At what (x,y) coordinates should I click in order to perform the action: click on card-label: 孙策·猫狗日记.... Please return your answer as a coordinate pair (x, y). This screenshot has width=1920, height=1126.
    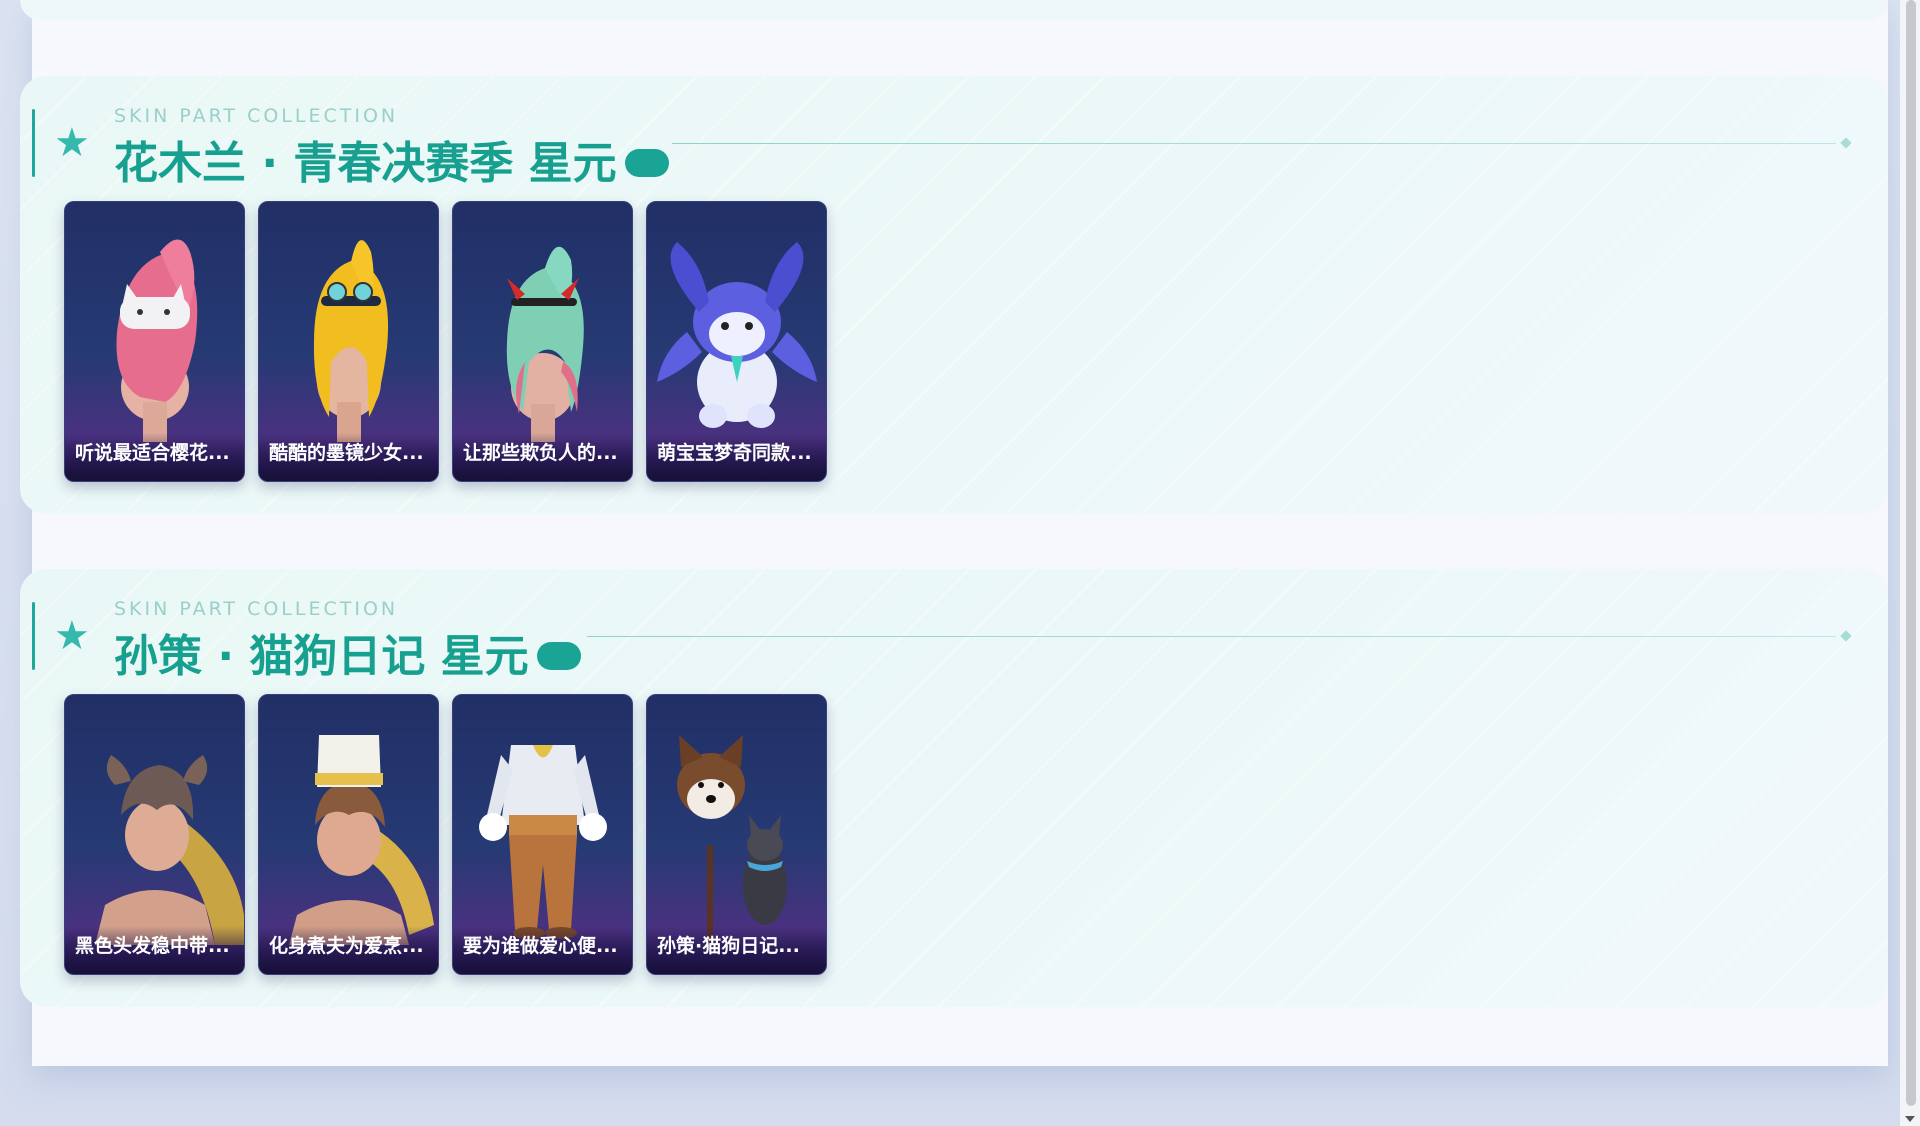
    Looking at the image, I should click on (736, 950).